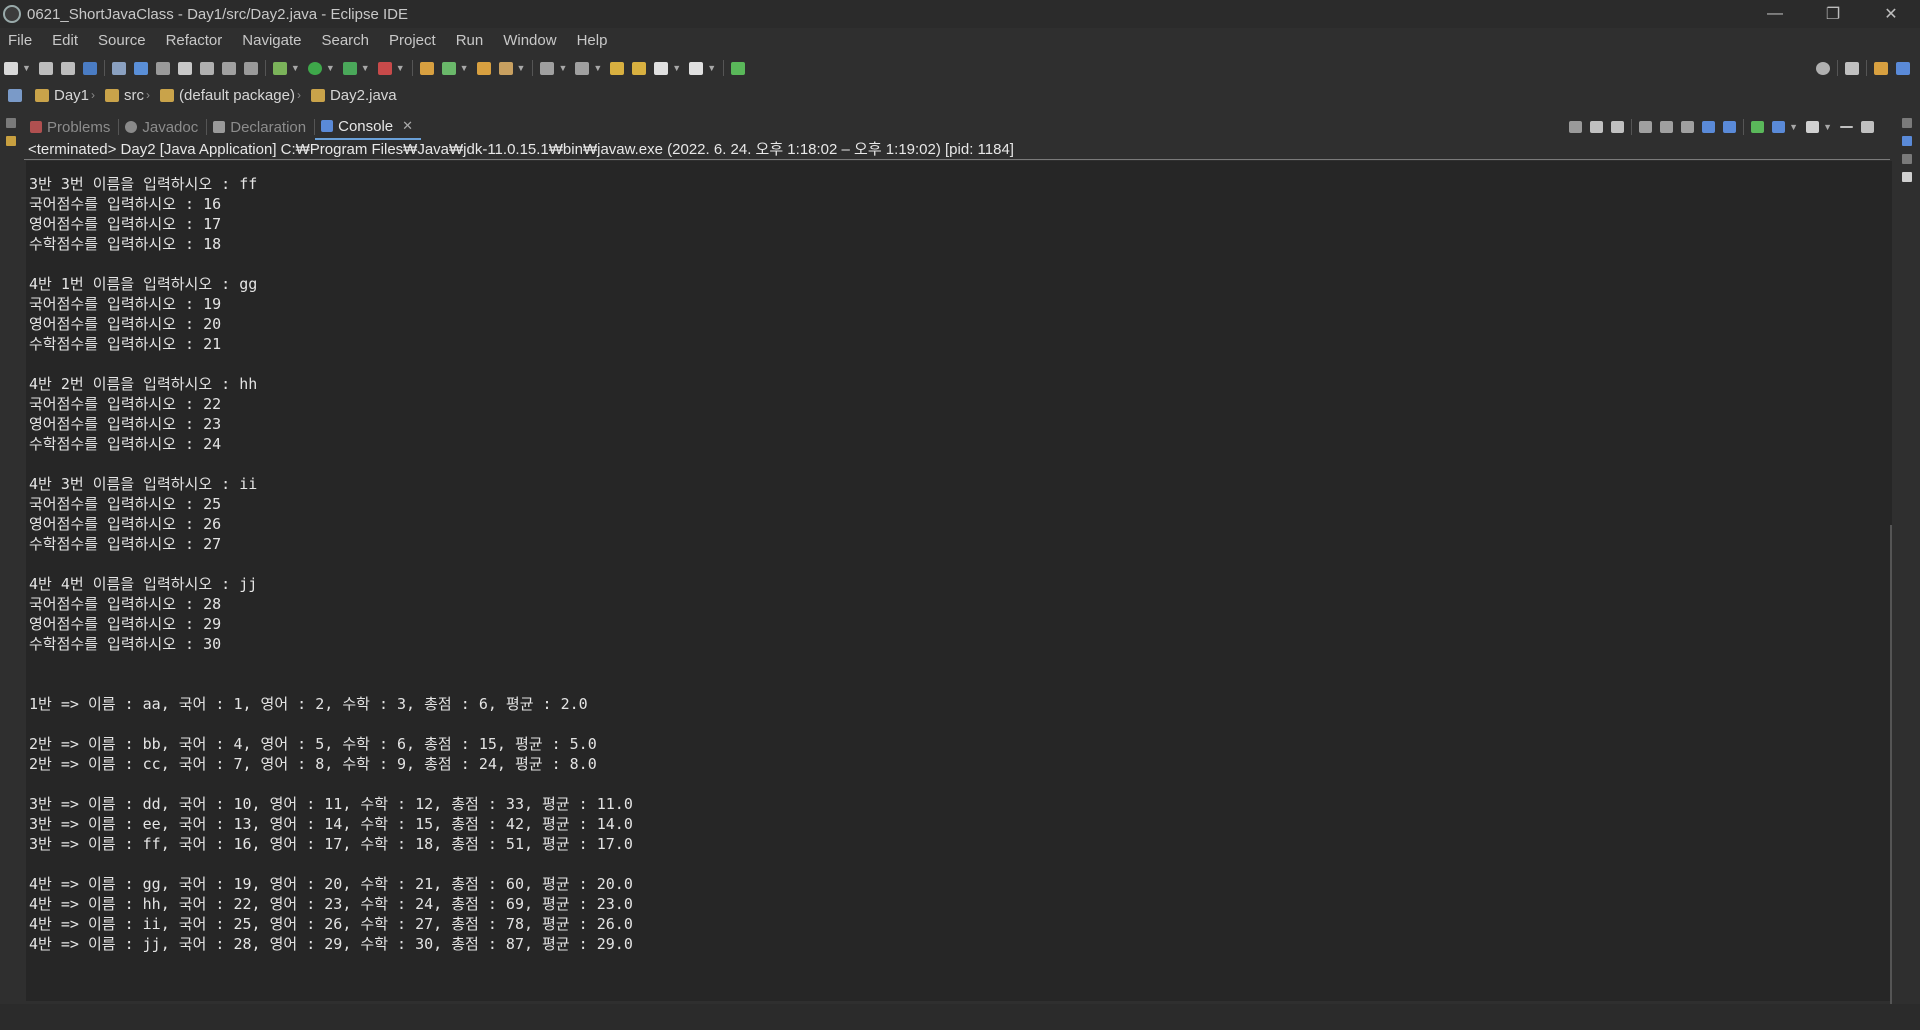  Describe the element at coordinates (314, 68) in the screenshot. I see `run-icon` at that location.